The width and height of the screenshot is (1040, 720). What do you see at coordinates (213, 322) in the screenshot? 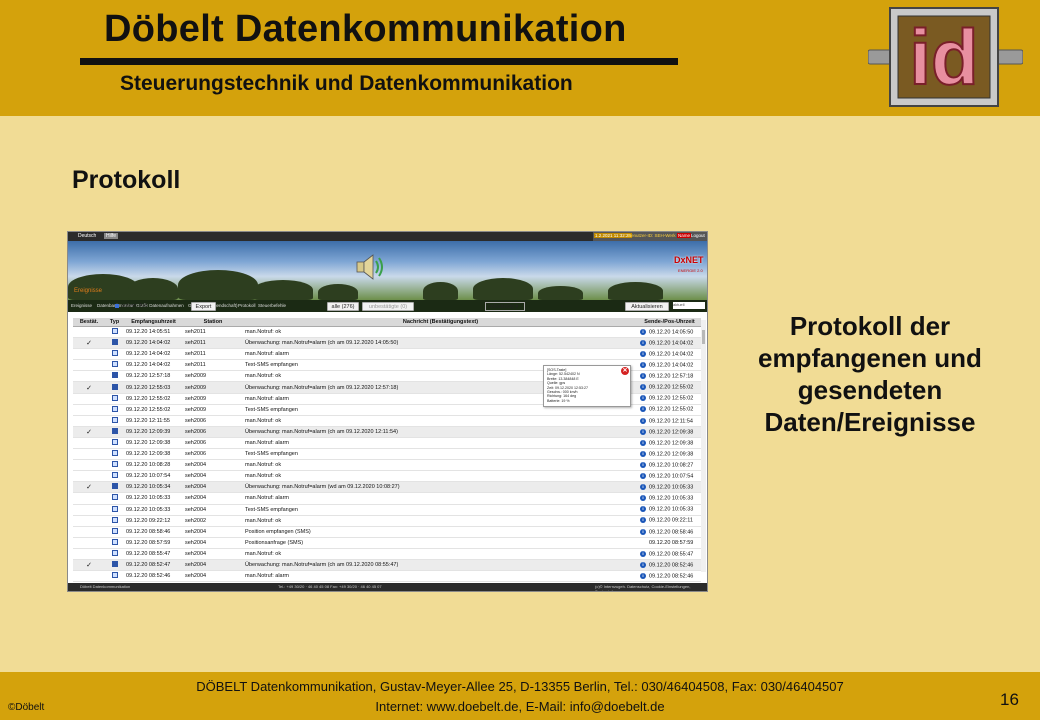
I see `col-station: Station` at bounding box center [213, 322].